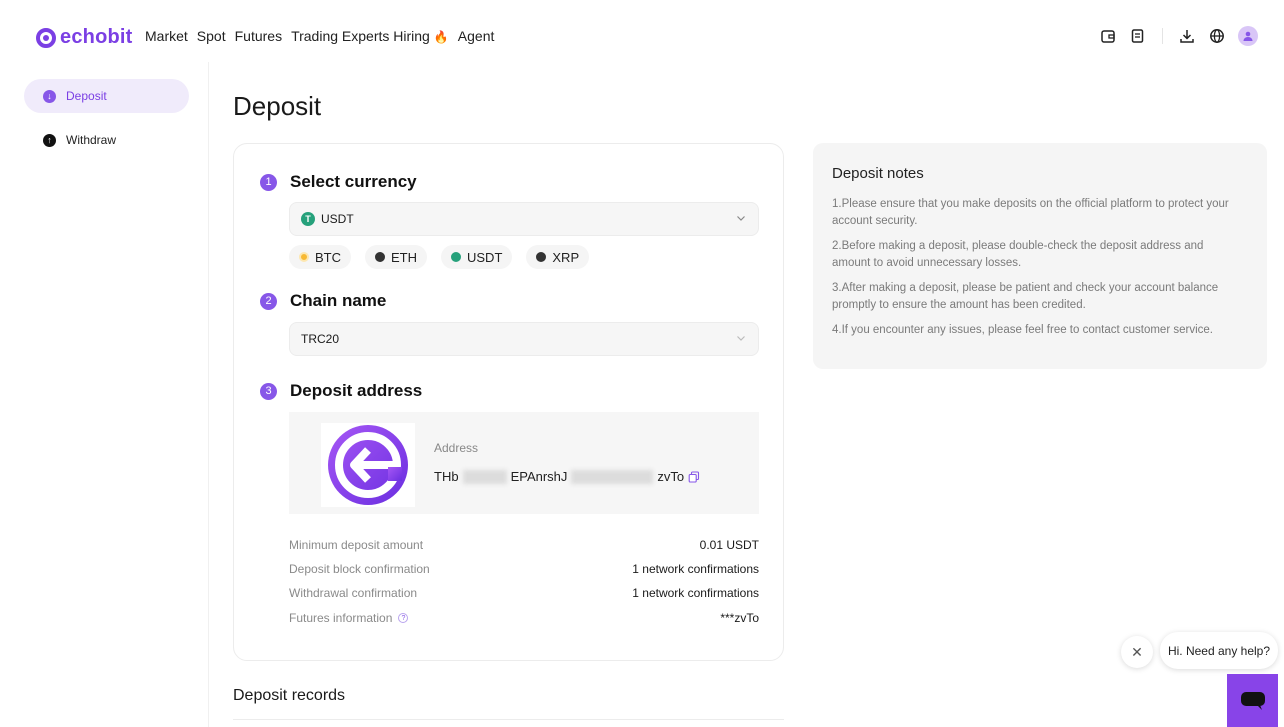 This screenshot has height=727, width=1284. I want to click on usdt-coin-icon: T, so click(308, 219).